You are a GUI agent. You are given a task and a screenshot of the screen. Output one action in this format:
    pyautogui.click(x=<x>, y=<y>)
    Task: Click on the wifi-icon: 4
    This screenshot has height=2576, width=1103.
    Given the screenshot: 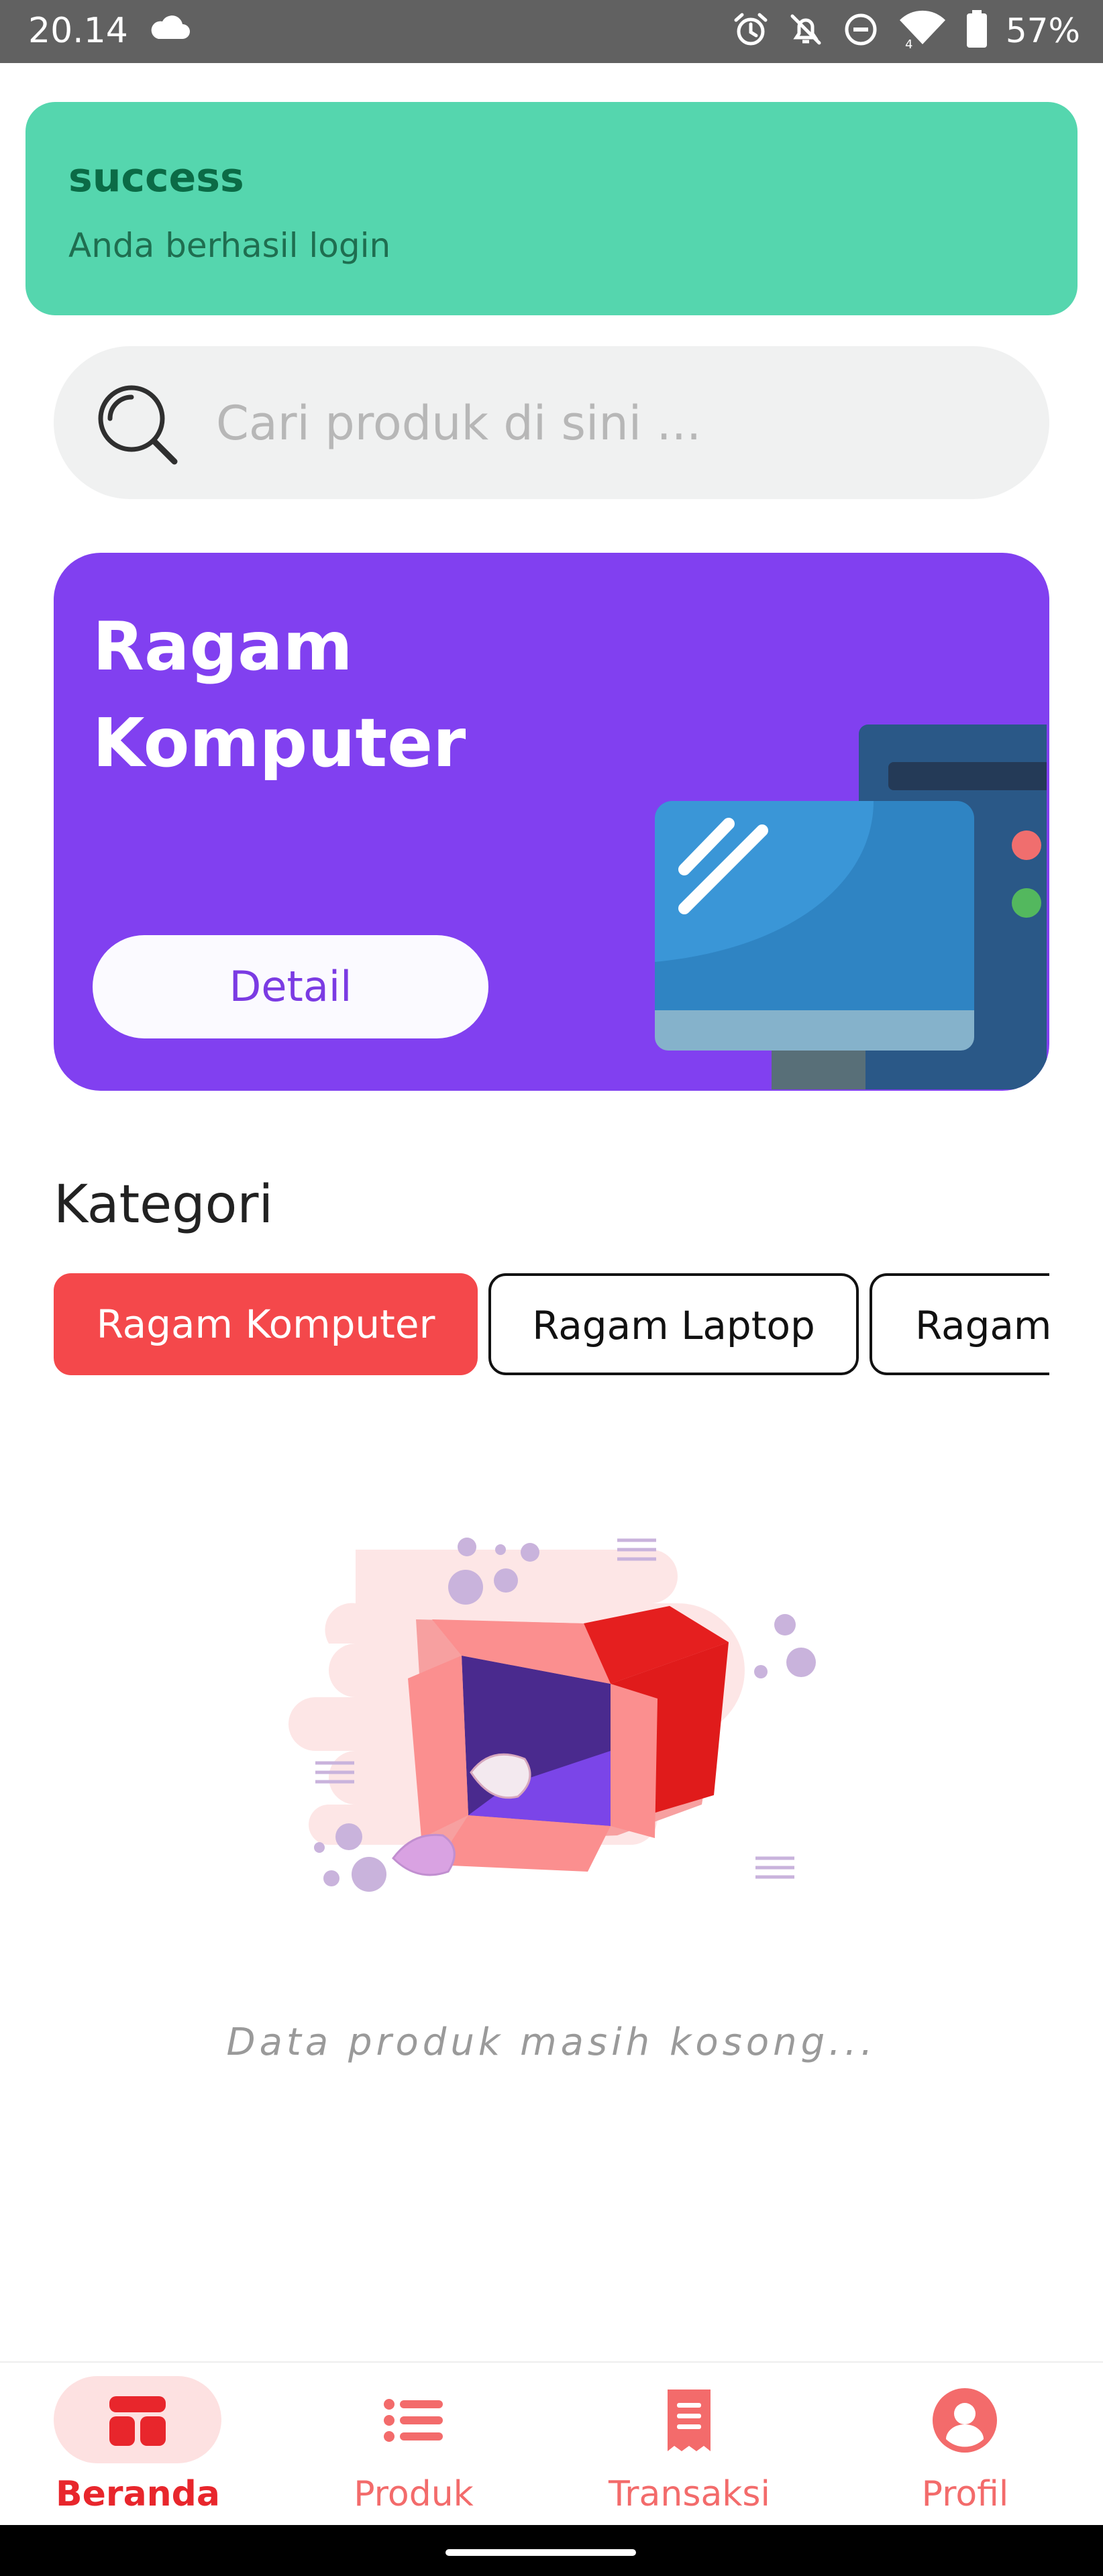 What is the action you would take?
    pyautogui.click(x=922, y=30)
    